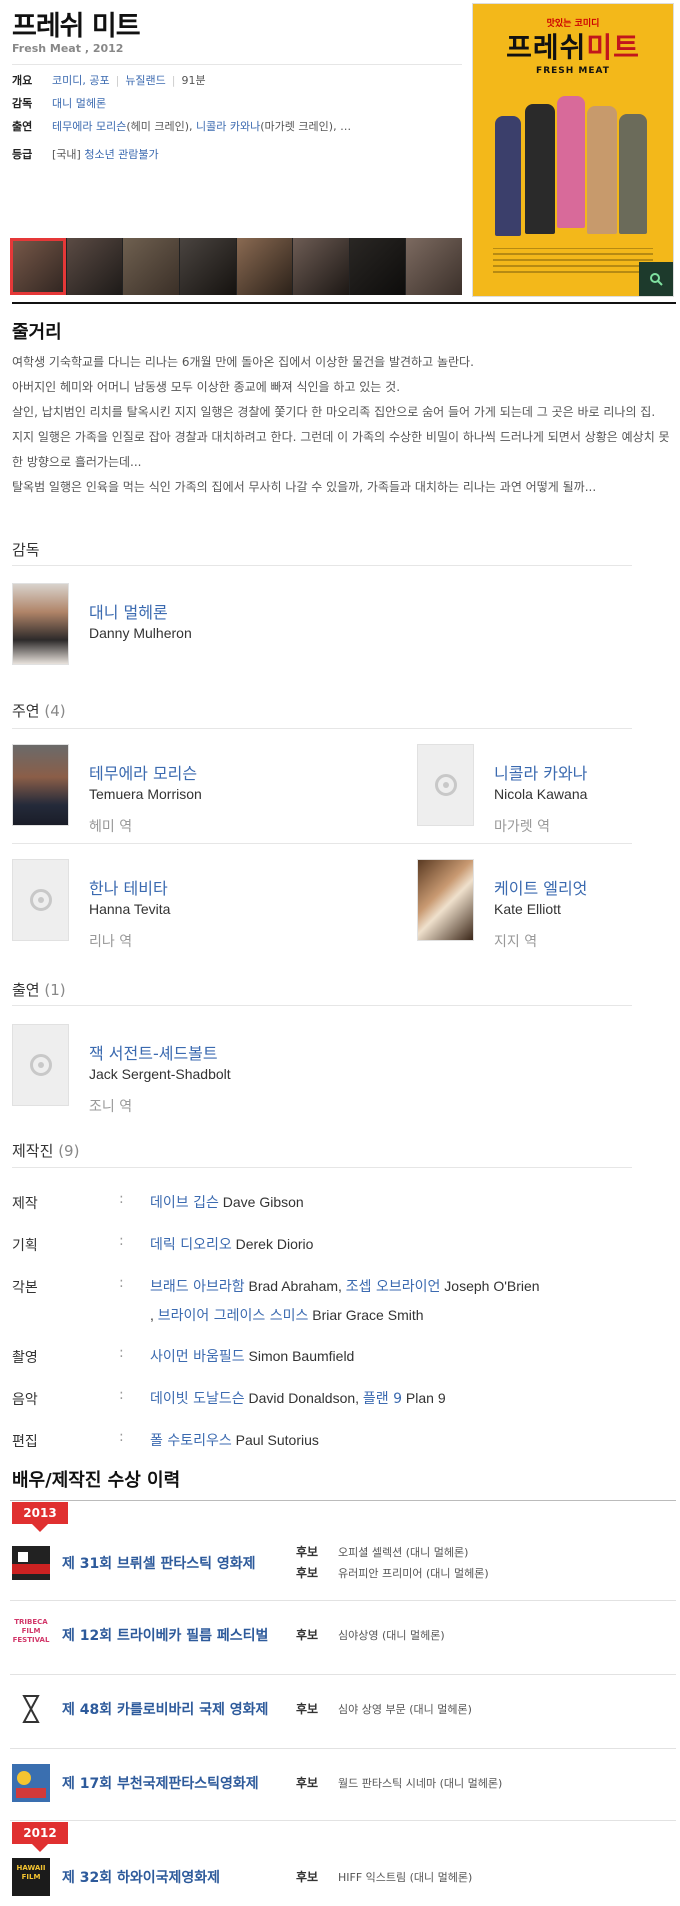 The image size is (680, 1906). What do you see at coordinates (191, 1245) in the screenshot?
I see `staff-link: 데릭 디오리오` at bounding box center [191, 1245].